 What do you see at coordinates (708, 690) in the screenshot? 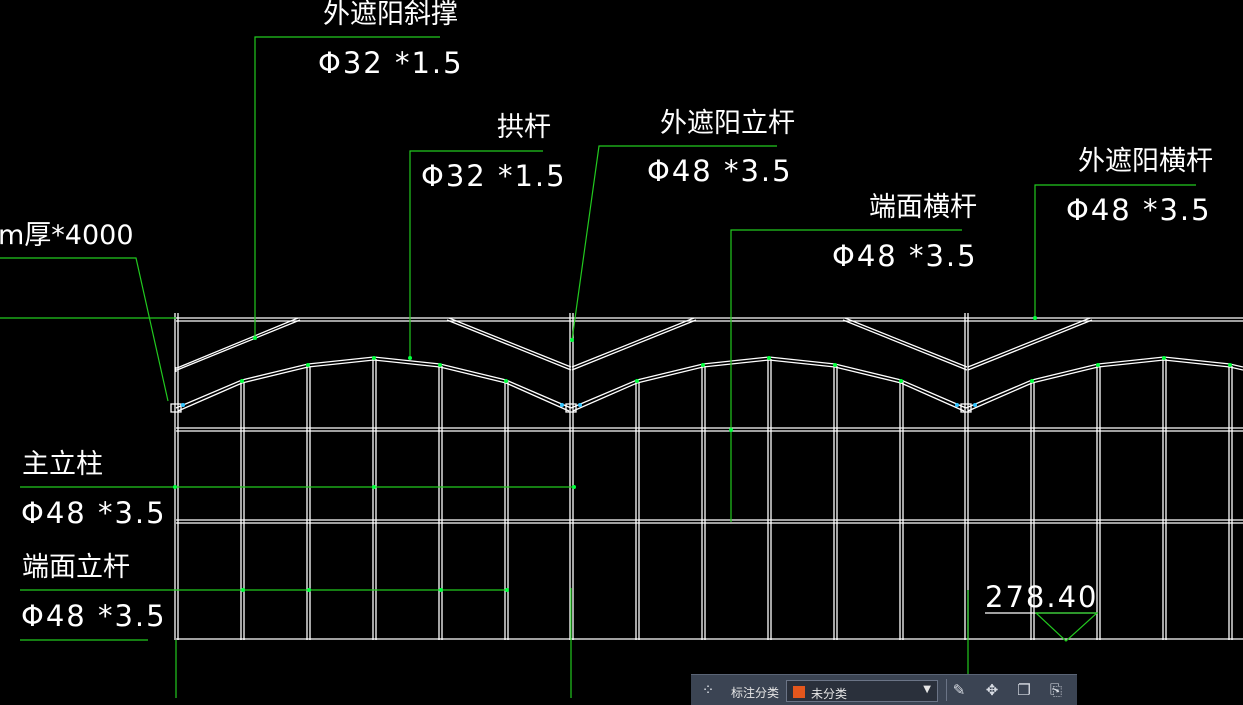
I see `group-icon: ⁘` at bounding box center [708, 690].